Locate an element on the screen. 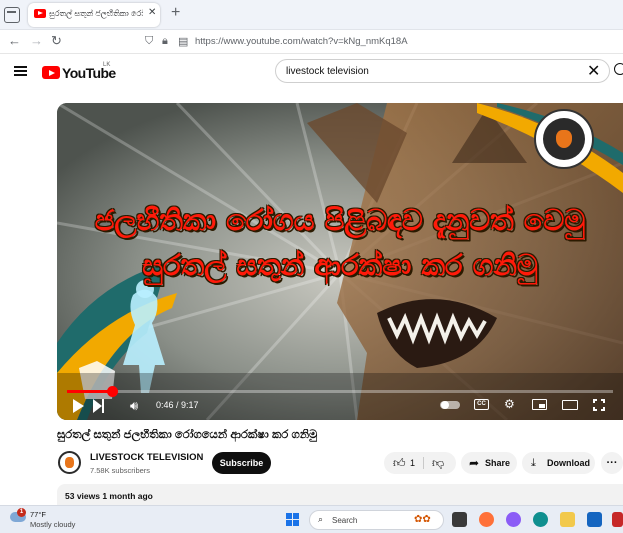  channel-name: LIVESTOCK TELEVISION is located at coordinates (146, 457).